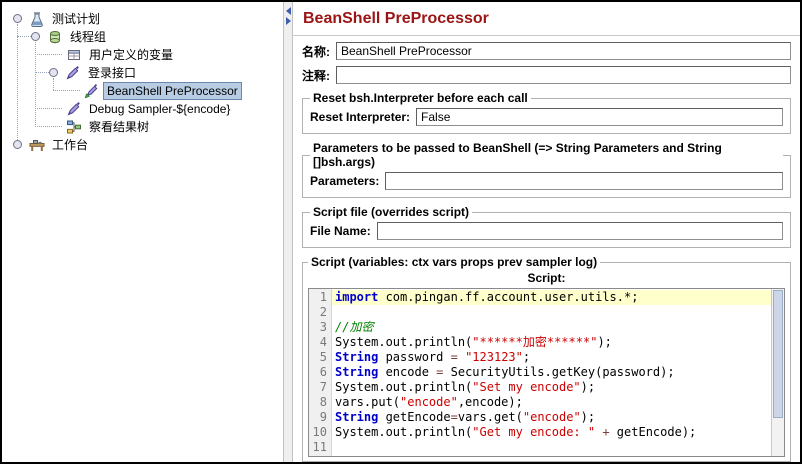  Describe the element at coordinates (551, 417) in the screenshot. I see `code-line: String getEncode=vars.get("encode");` at that location.